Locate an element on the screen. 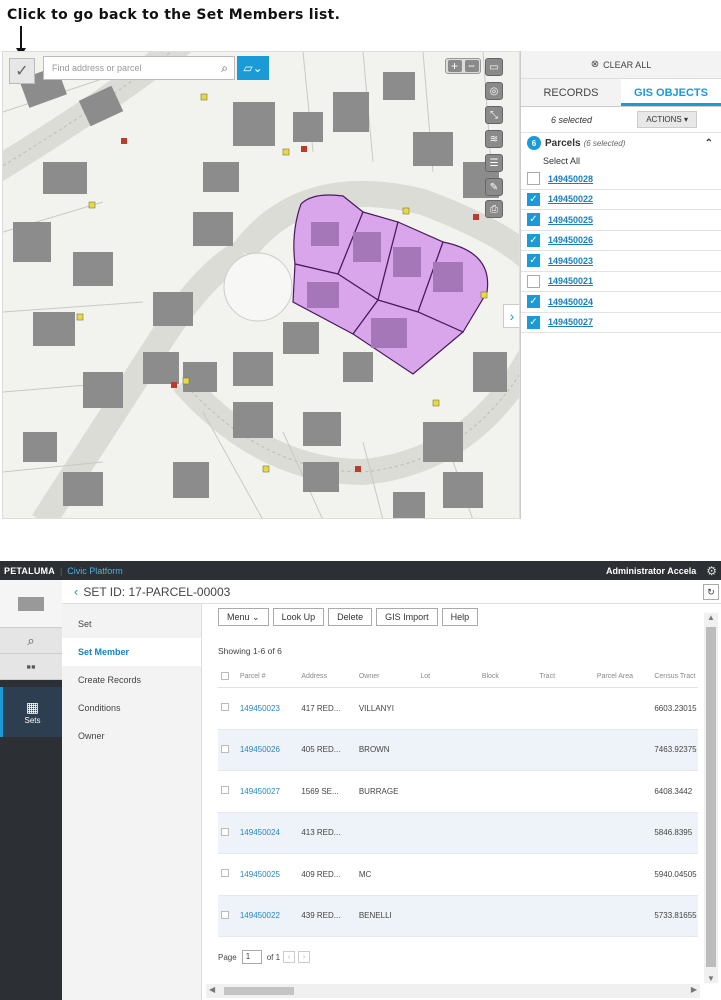 This screenshot has width=721, height=1000. delete-button: Delete is located at coordinates (350, 617).